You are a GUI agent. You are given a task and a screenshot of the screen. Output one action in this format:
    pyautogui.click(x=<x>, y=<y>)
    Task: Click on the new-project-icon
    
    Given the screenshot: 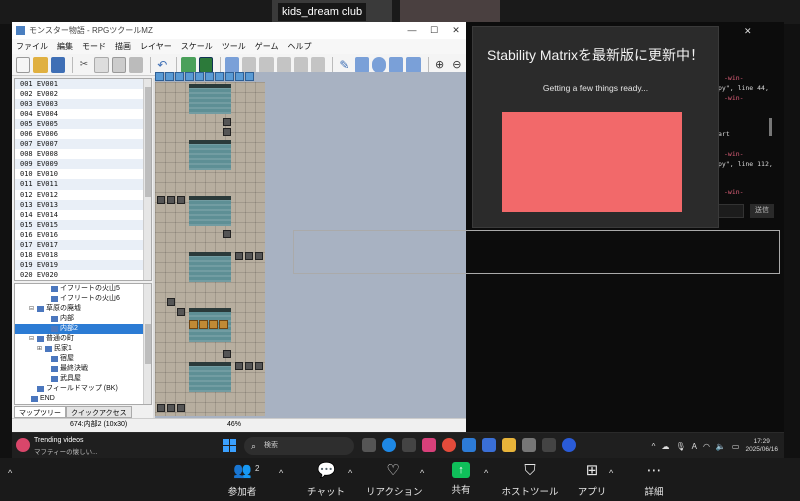 What is the action you would take?
    pyautogui.click(x=23, y=64)
    